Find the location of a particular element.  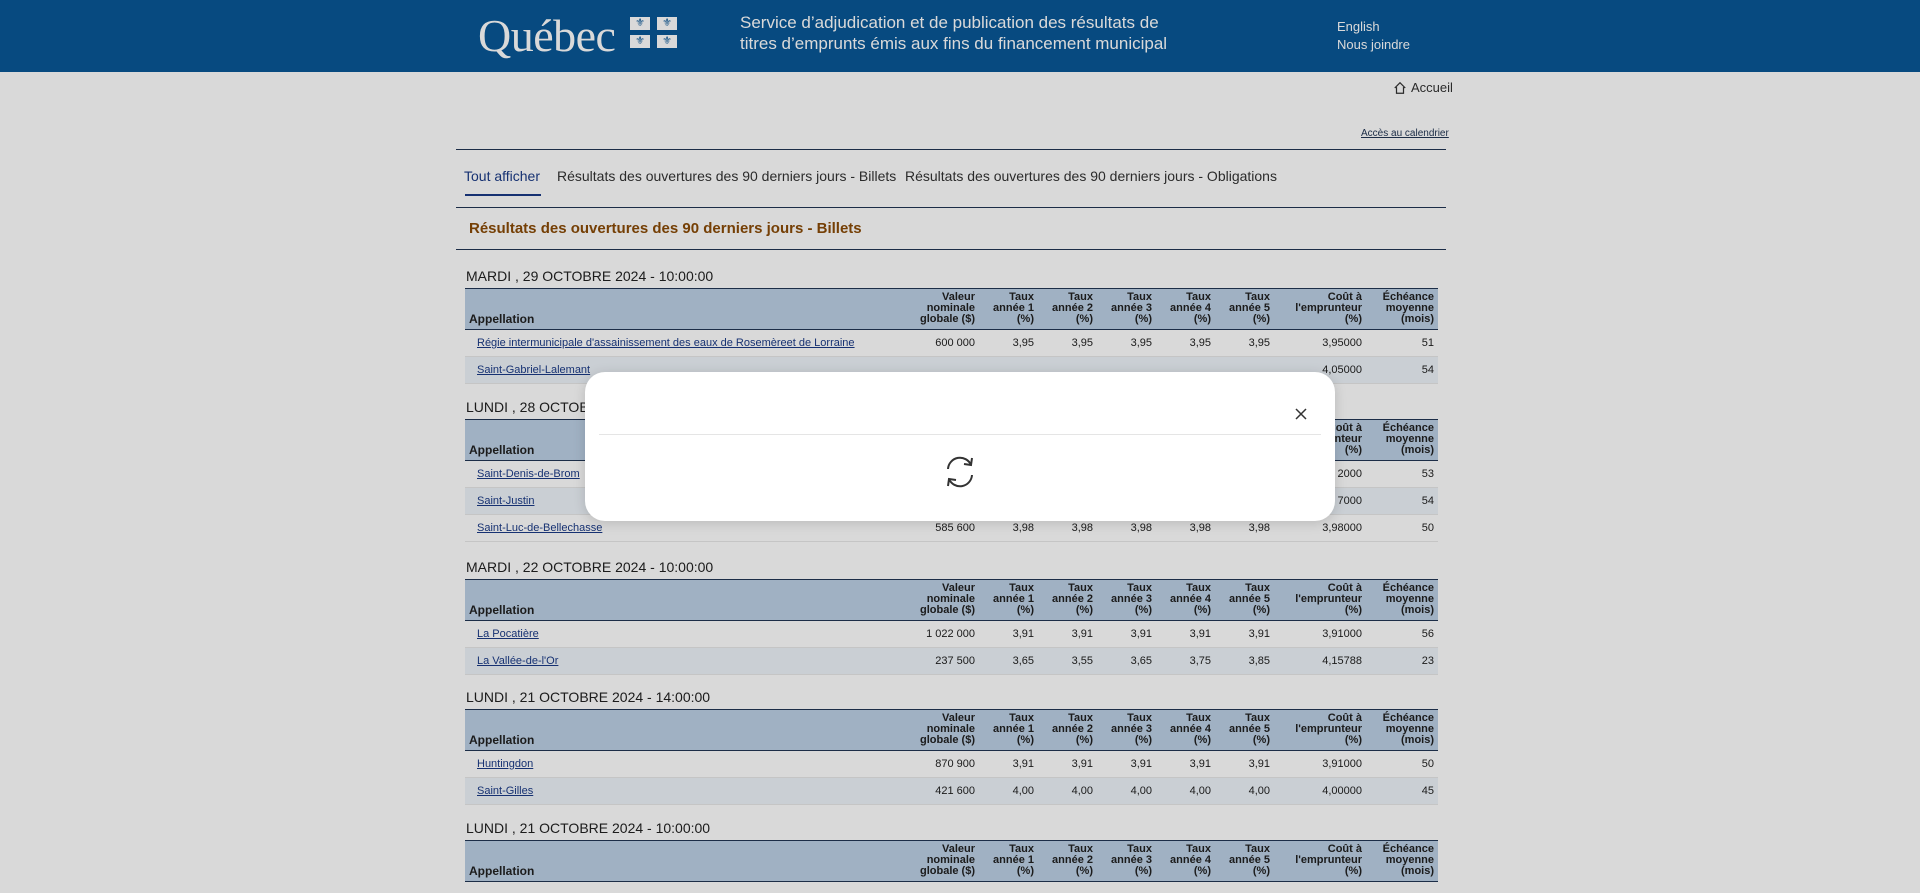

refresh-icon is located at coordinates (960, 472).